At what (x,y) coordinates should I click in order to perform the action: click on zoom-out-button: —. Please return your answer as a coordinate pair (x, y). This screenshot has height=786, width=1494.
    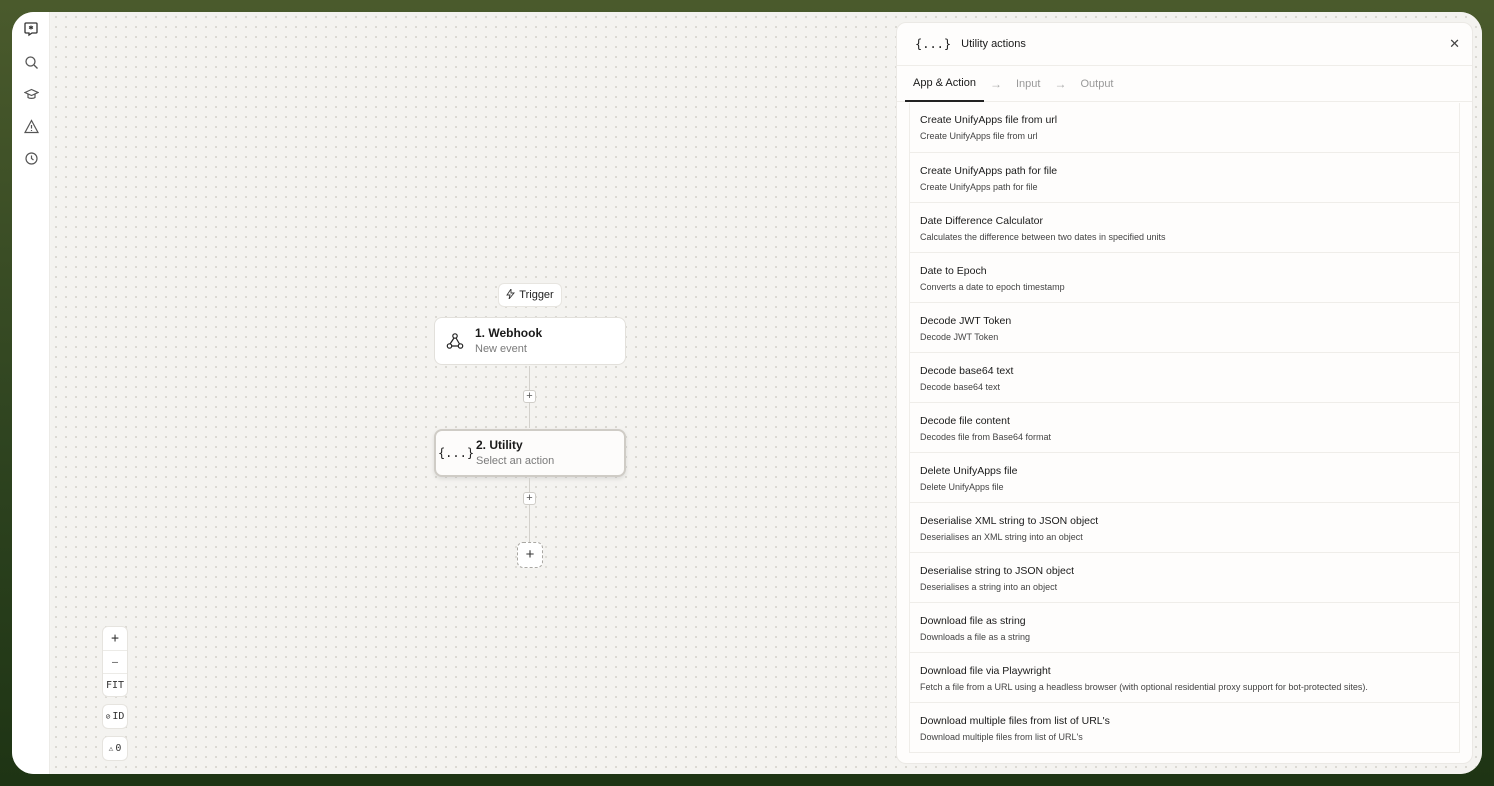
    Looking at the image, I should click on (115, 661).